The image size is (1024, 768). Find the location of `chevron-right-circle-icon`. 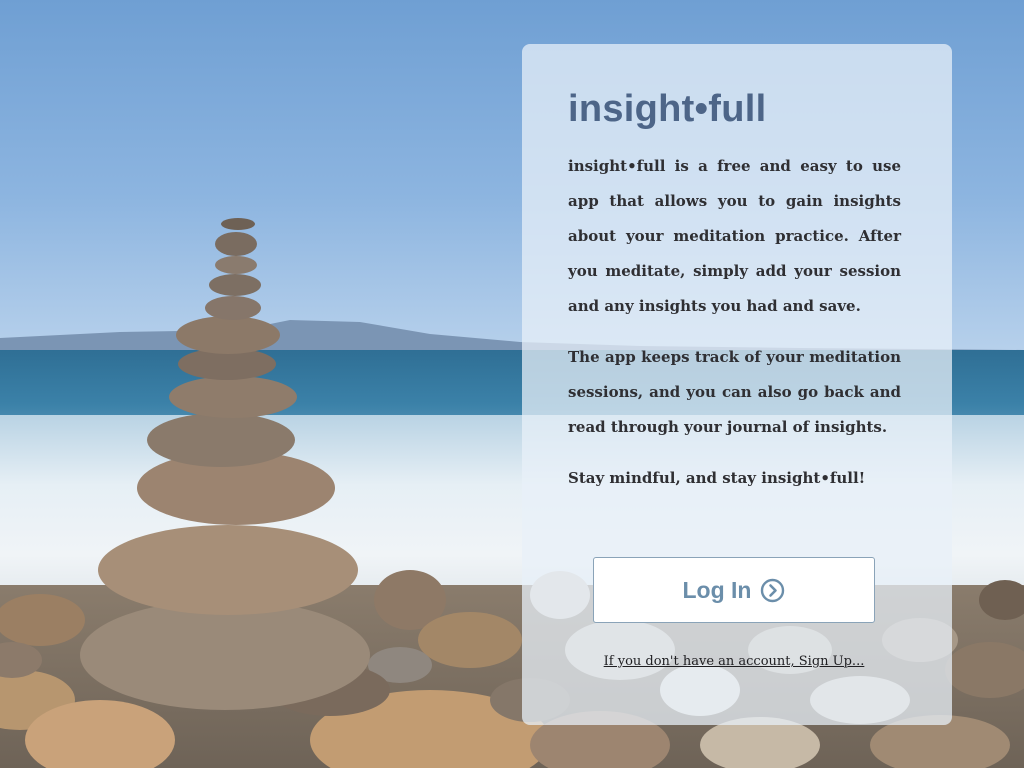

chevron-right-circle-icon is located at coordinates (772, 590).